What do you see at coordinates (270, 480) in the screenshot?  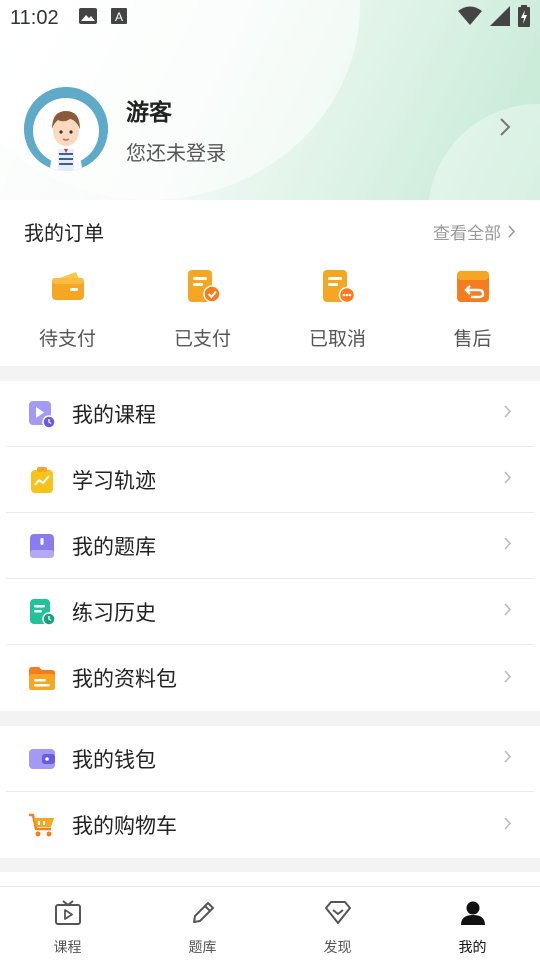 I see `menu-learning-track: 学习轨迹` at bounding box center [270, 480].